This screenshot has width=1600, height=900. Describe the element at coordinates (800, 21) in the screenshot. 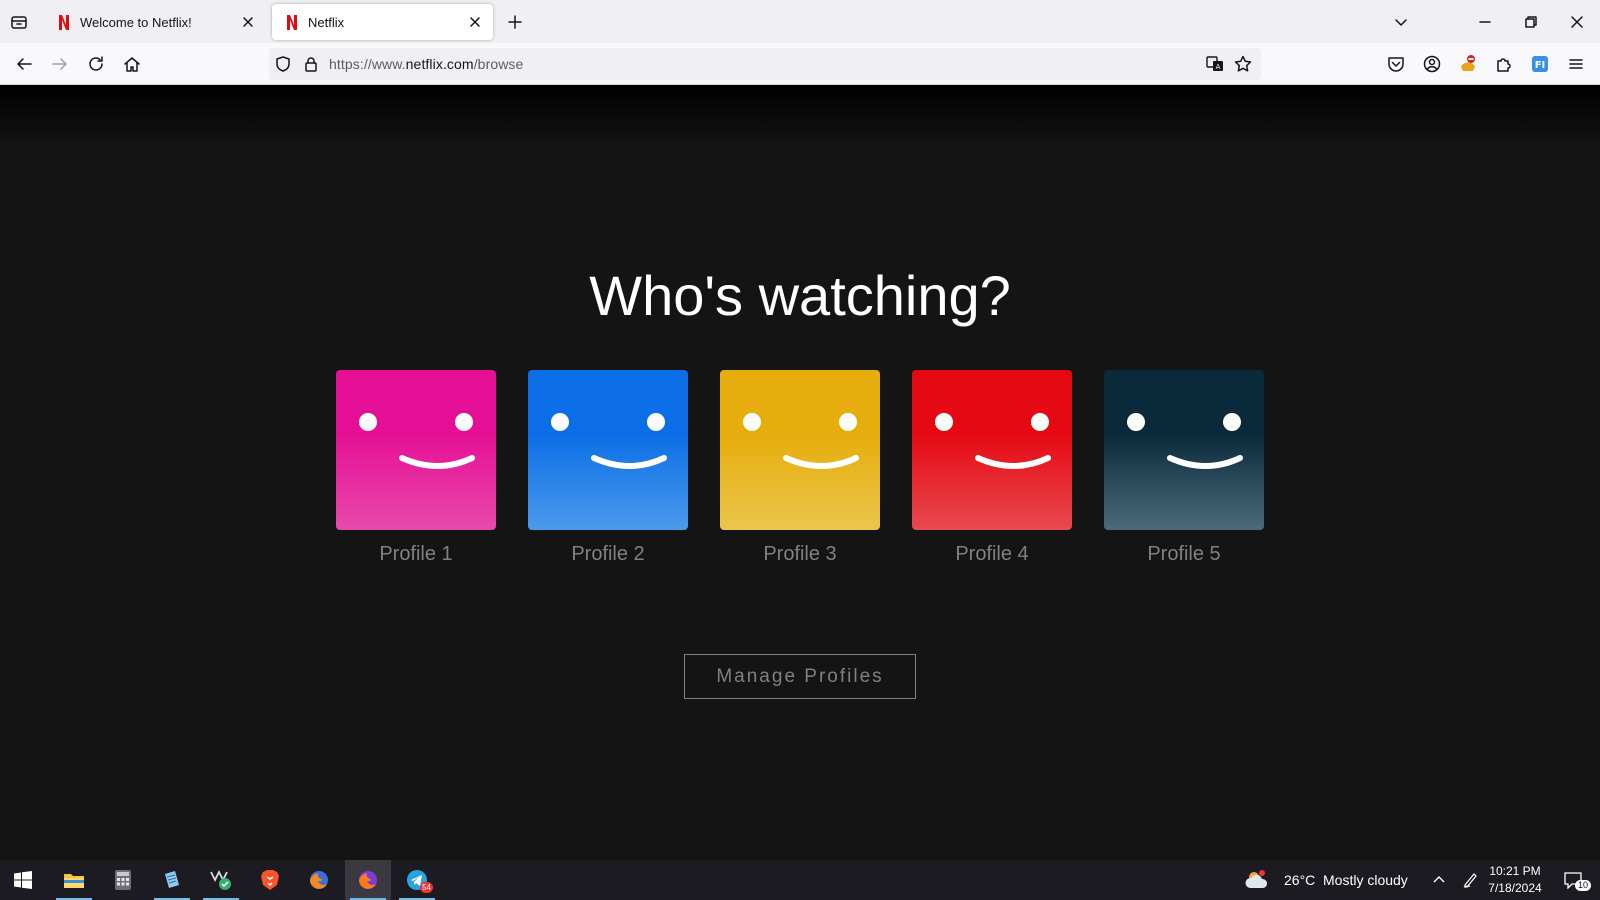

I see `browser-tab-bar: Welcome to Netflix! Netflix` at that location.